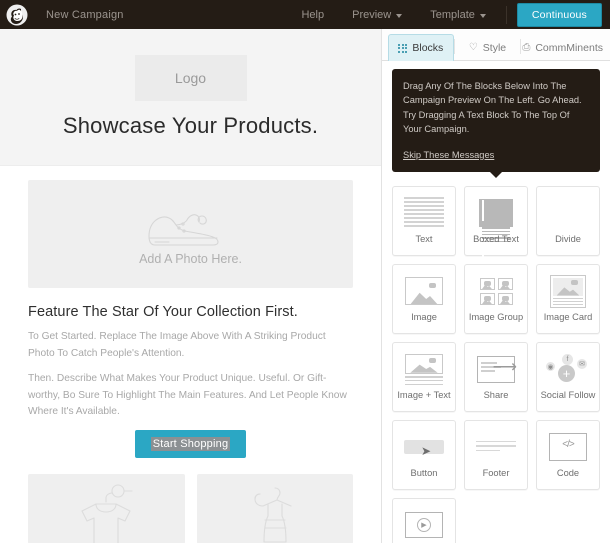 Image resolution: width=610 pixels, height=543 pixels. Describe the element at coordinates (275, 512) in the screenshot. I see `dress-illustration` at that location.